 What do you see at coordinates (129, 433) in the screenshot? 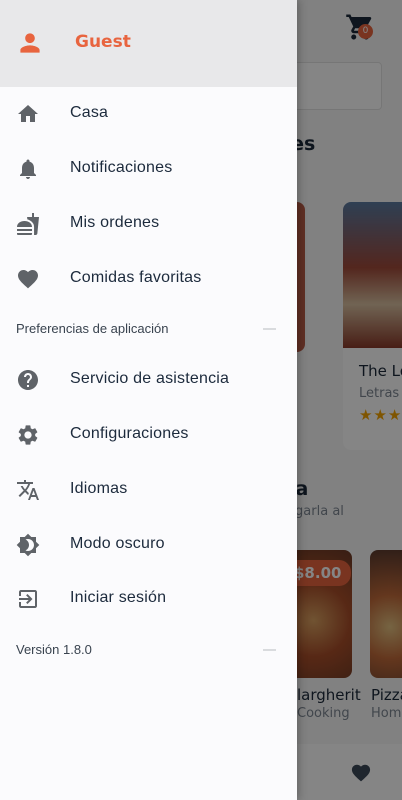
I see `menu-item-label: Configuraciones` at bounding box center [129, 433].